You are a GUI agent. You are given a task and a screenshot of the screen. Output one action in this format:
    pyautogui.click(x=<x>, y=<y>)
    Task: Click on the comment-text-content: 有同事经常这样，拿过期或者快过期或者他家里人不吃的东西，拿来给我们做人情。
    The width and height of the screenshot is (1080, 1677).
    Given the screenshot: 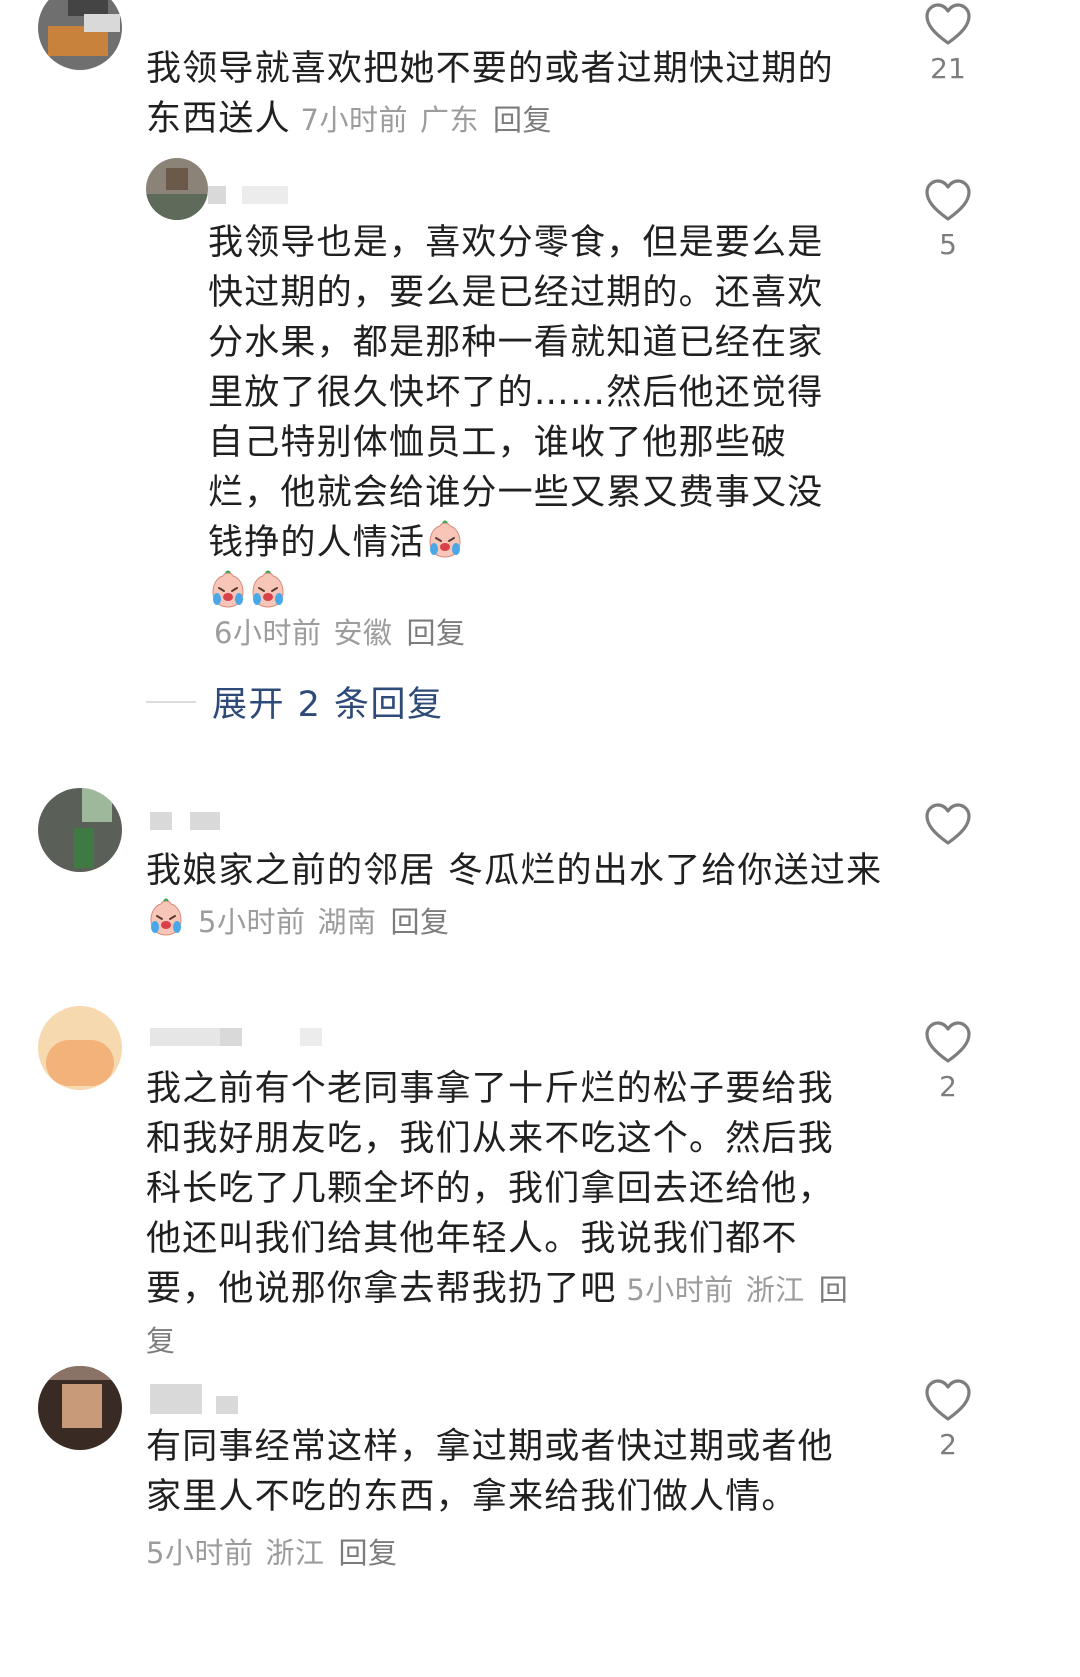 What is the action you would take?
    pyautogui.click(x=490, y=1472)
    